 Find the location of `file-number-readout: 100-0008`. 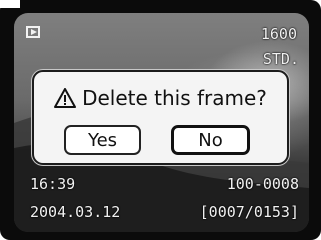

file-number-readout: 100-0008 is located at coordinates (262, 184).